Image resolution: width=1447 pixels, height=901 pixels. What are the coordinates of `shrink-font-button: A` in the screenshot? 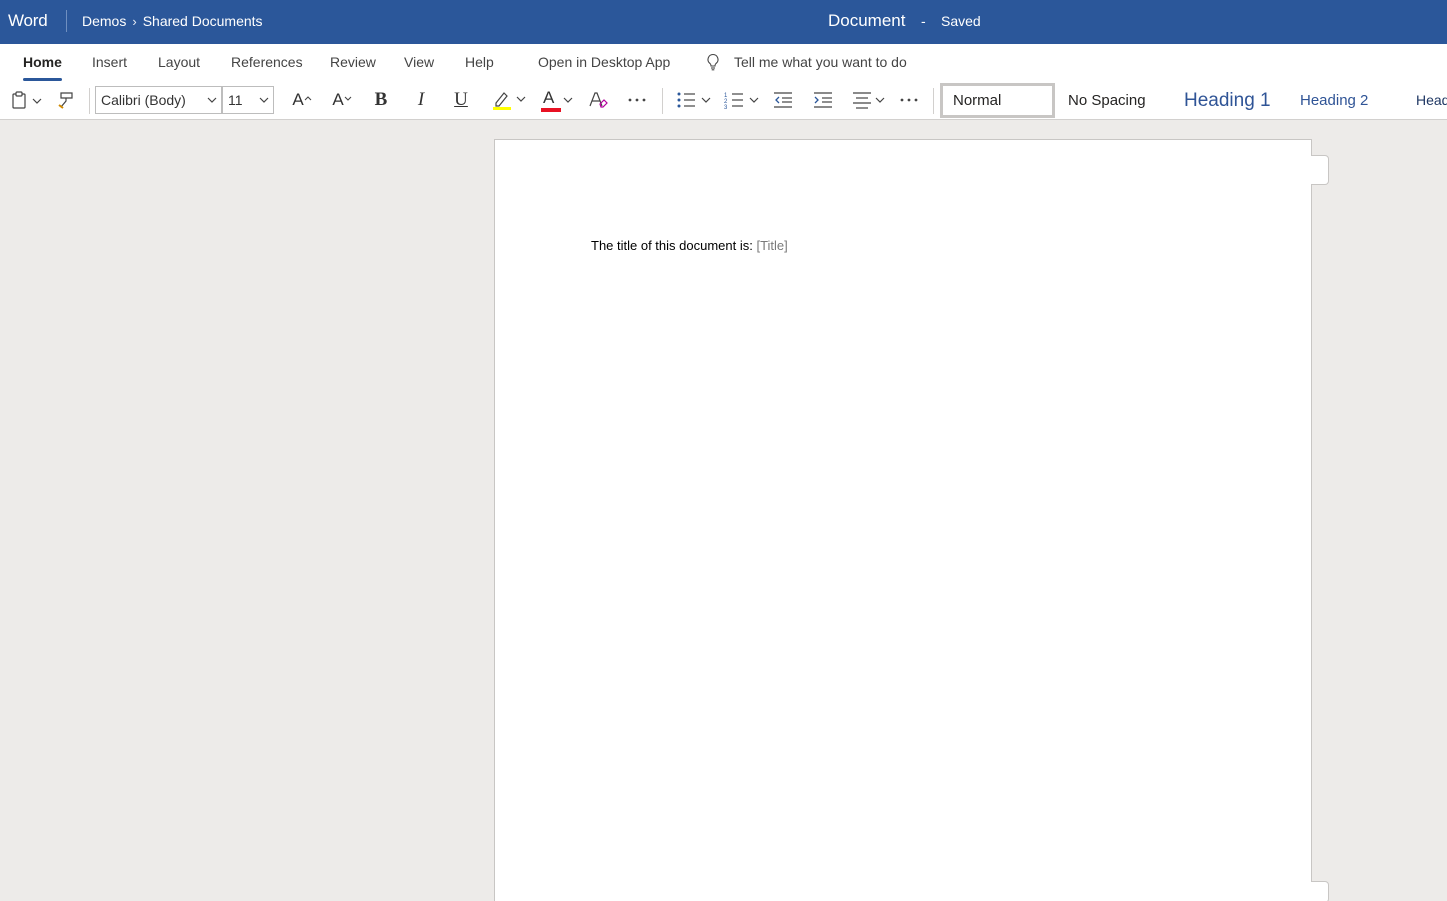 It's located at (342, 100).